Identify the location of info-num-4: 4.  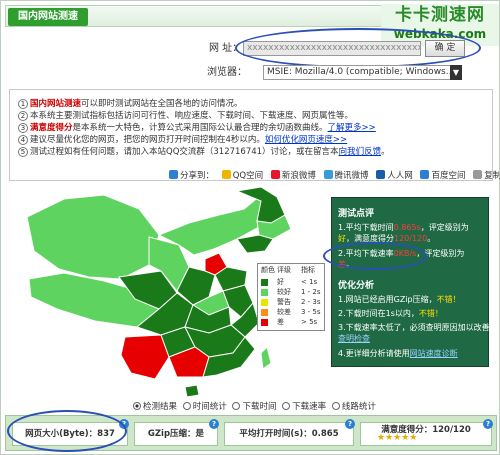
(23, 140).